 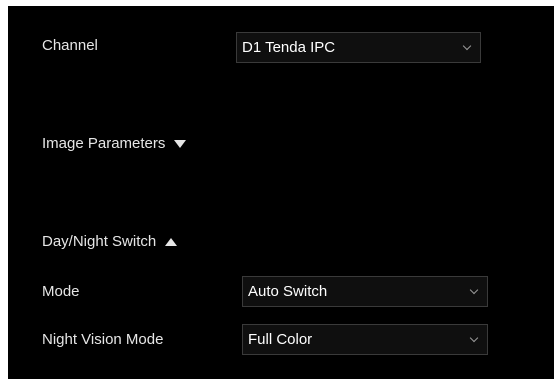 I want to click on caret-up-icon, so click(x=171, y=242).